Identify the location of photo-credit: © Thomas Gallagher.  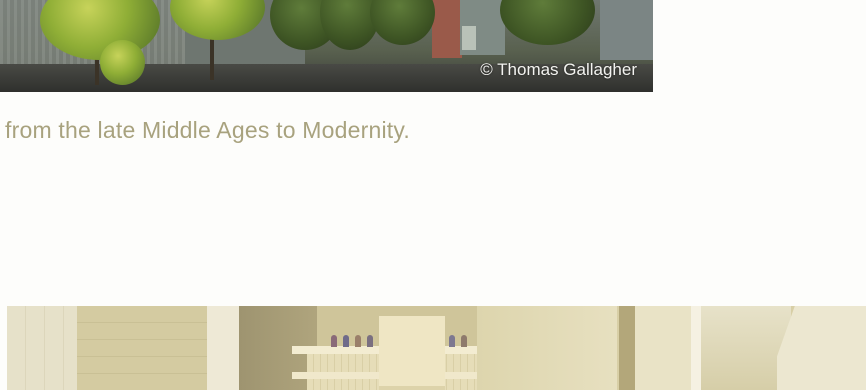
(558, 69).